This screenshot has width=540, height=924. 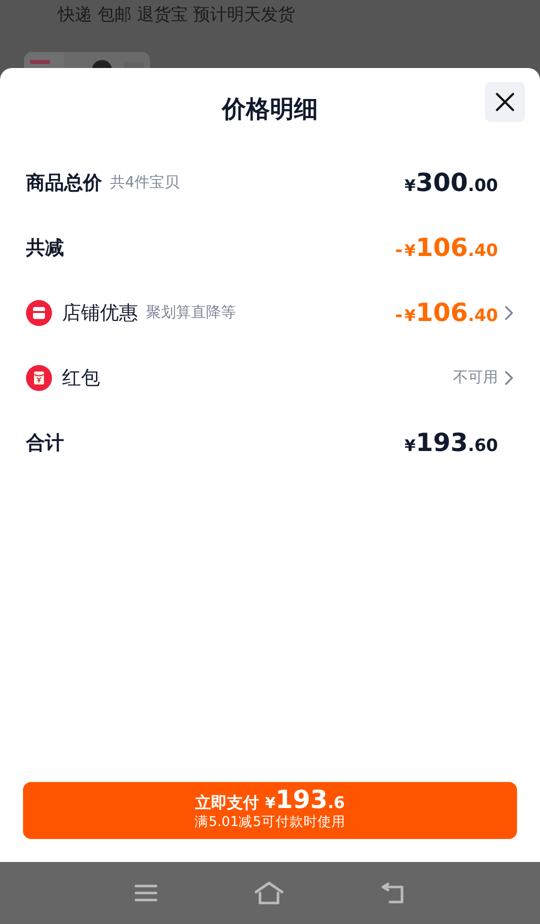 I want to click on row-label: 共减, so click(x=45, y=248).